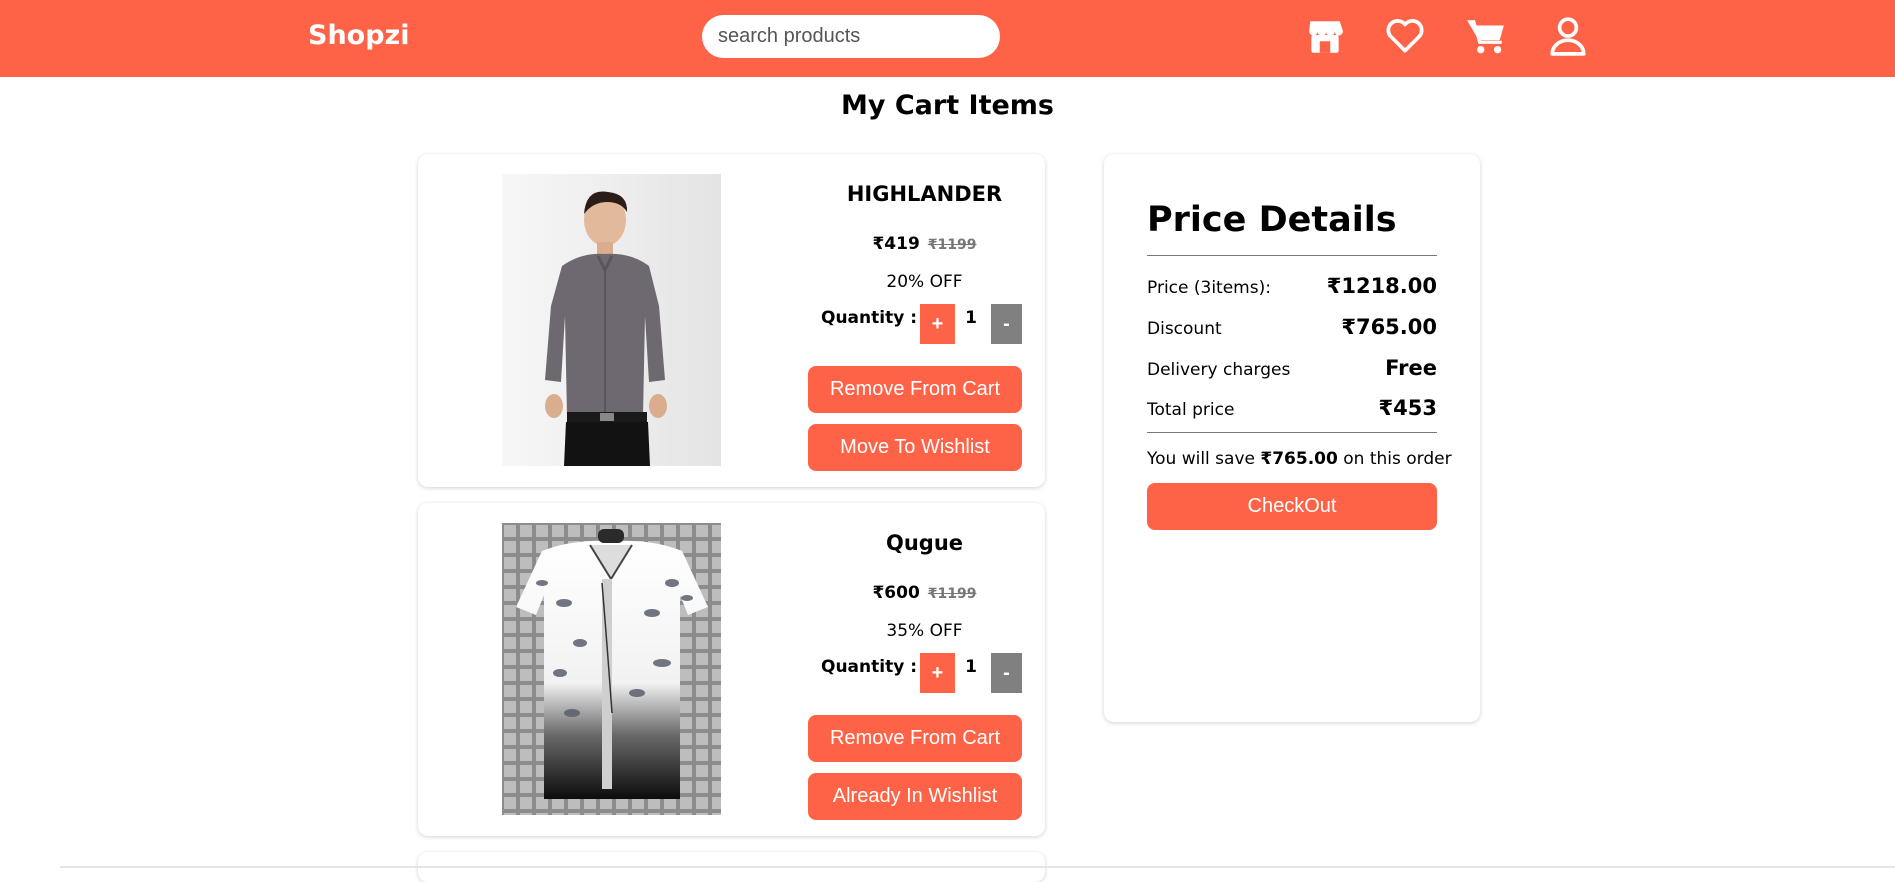 Image resolution: width=1895 pixels, height=882 pixels. What do you see at coordinates (1219, 370) in the screenshot?
I see `row-label: Delivery charges` at bounding box center [1219, 370].